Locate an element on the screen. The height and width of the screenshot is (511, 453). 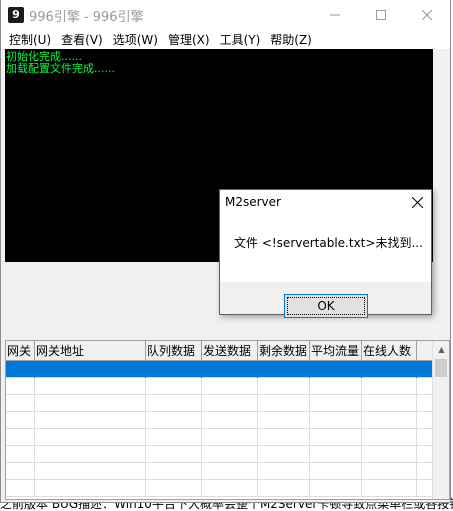
menu-options: 选项(W) is located at coordinates (135, 40).